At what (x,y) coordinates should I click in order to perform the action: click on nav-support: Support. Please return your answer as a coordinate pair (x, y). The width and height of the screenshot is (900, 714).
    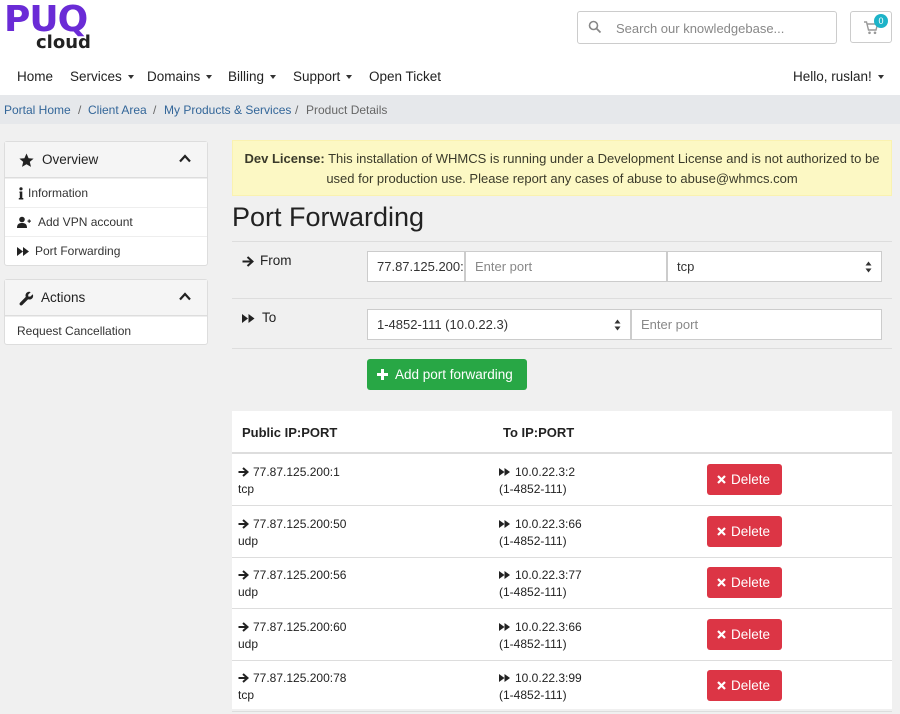
    Looking at the image, I should click on (323, 76).